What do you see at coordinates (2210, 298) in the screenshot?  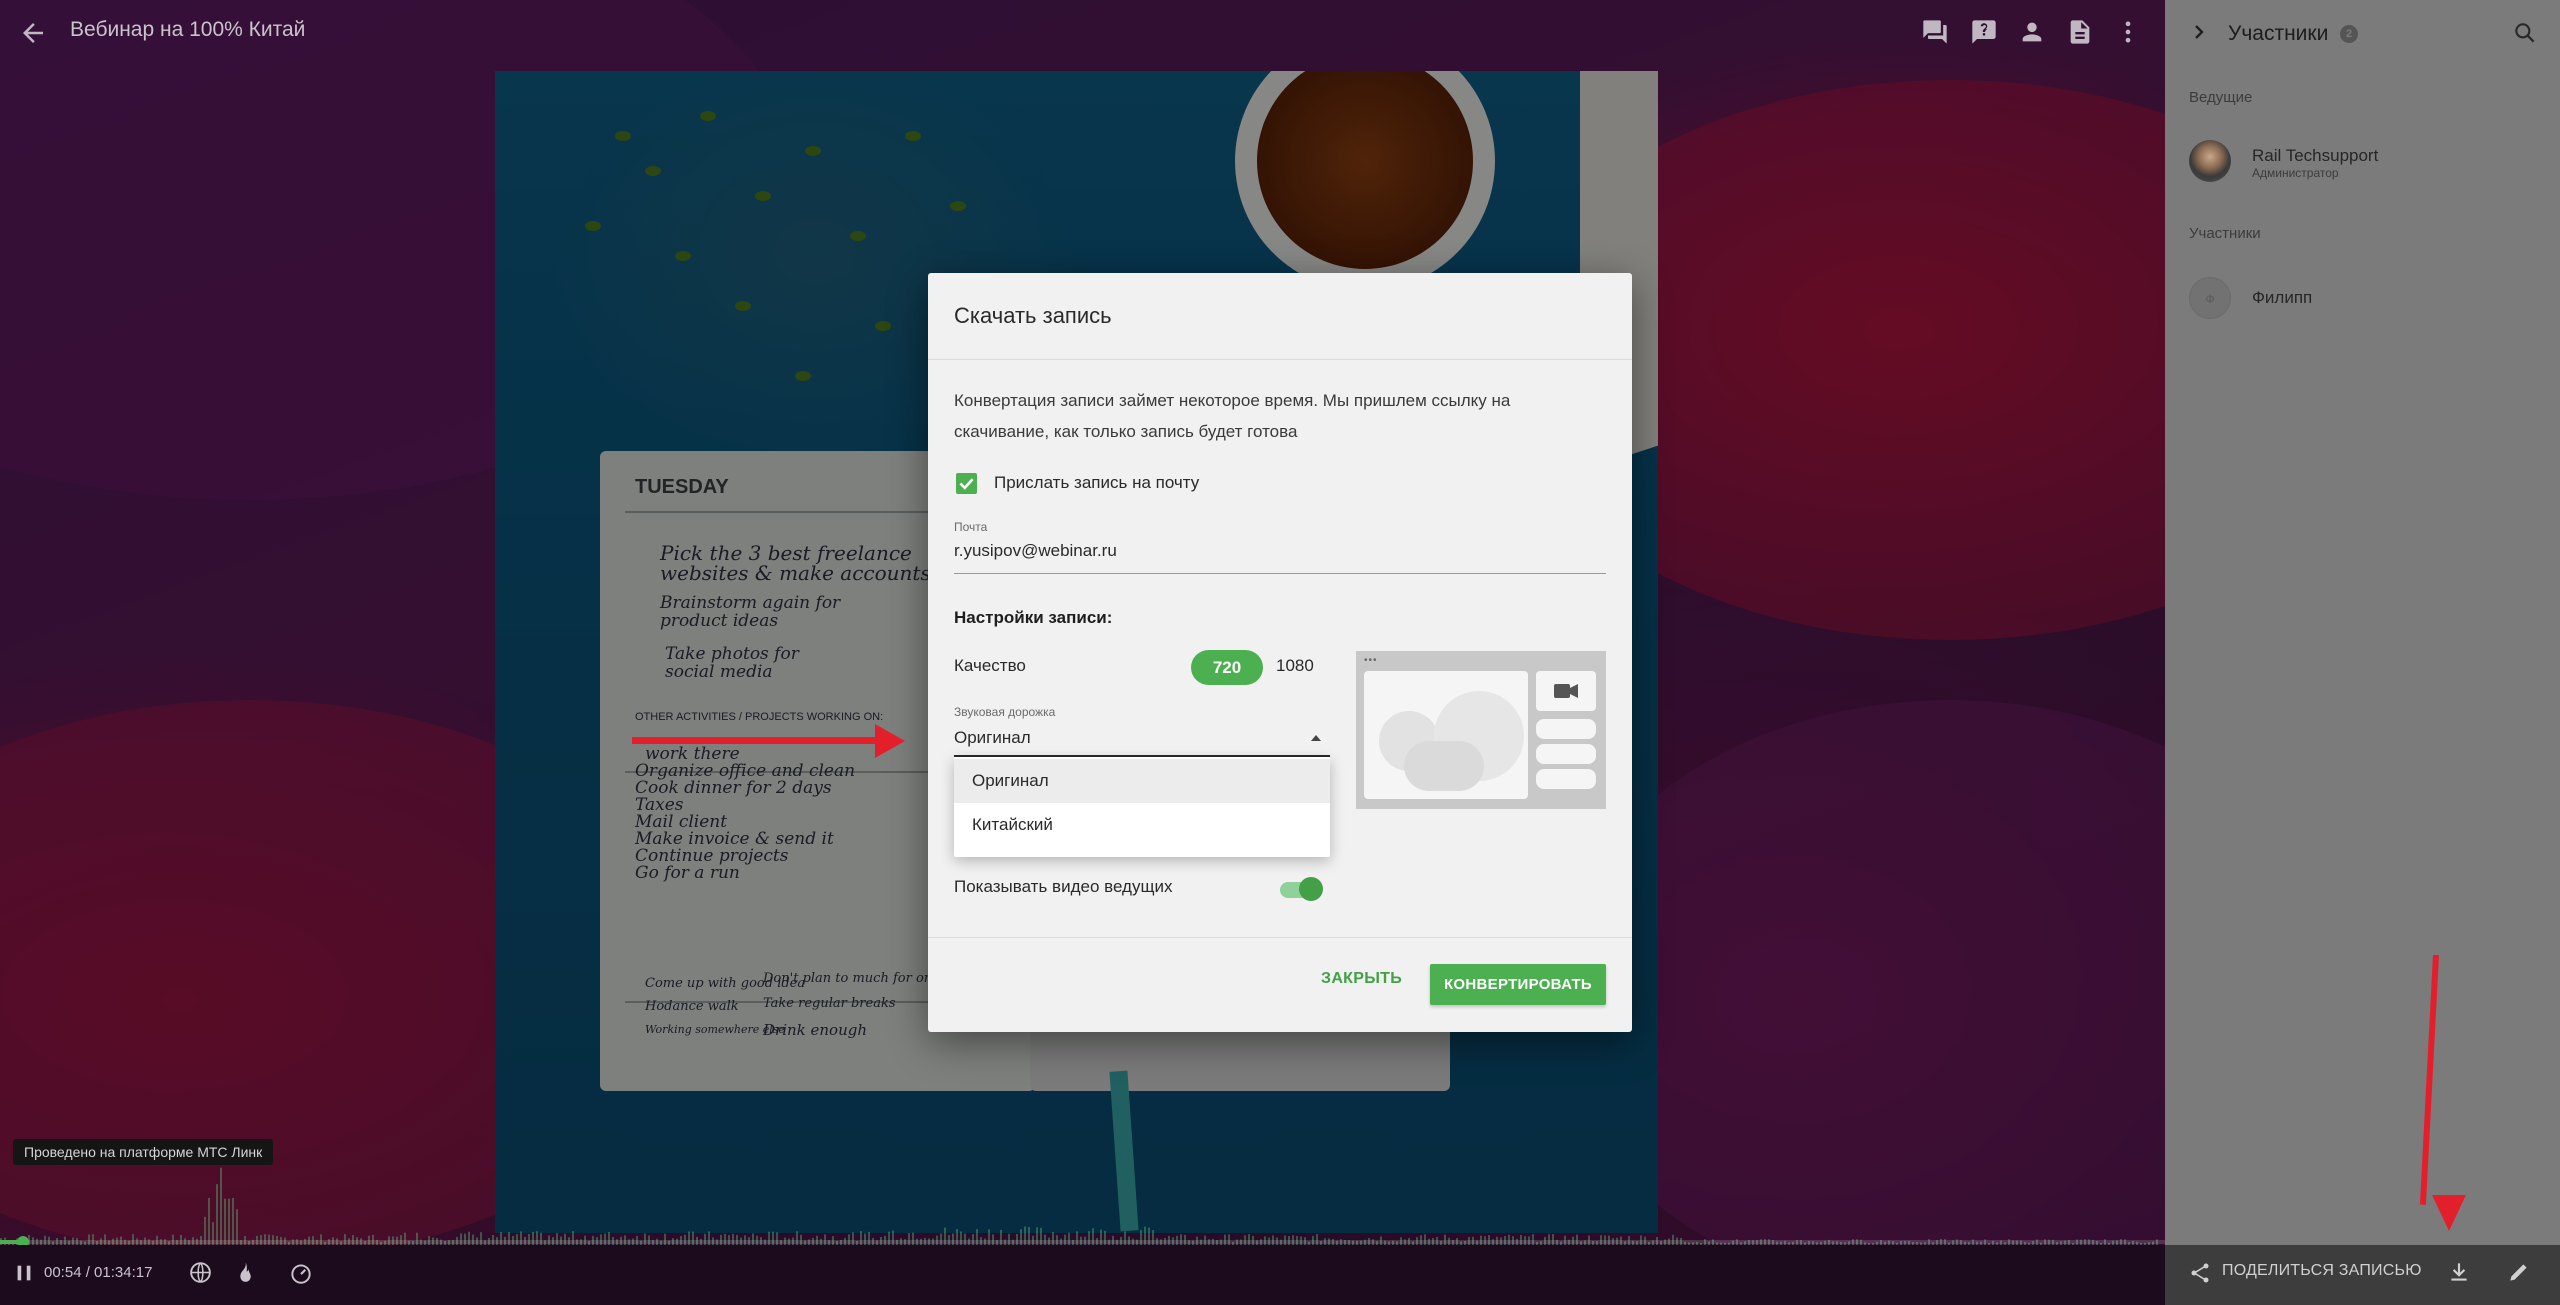 I see `avatar: Ф` at bounding box center [2210, 298].